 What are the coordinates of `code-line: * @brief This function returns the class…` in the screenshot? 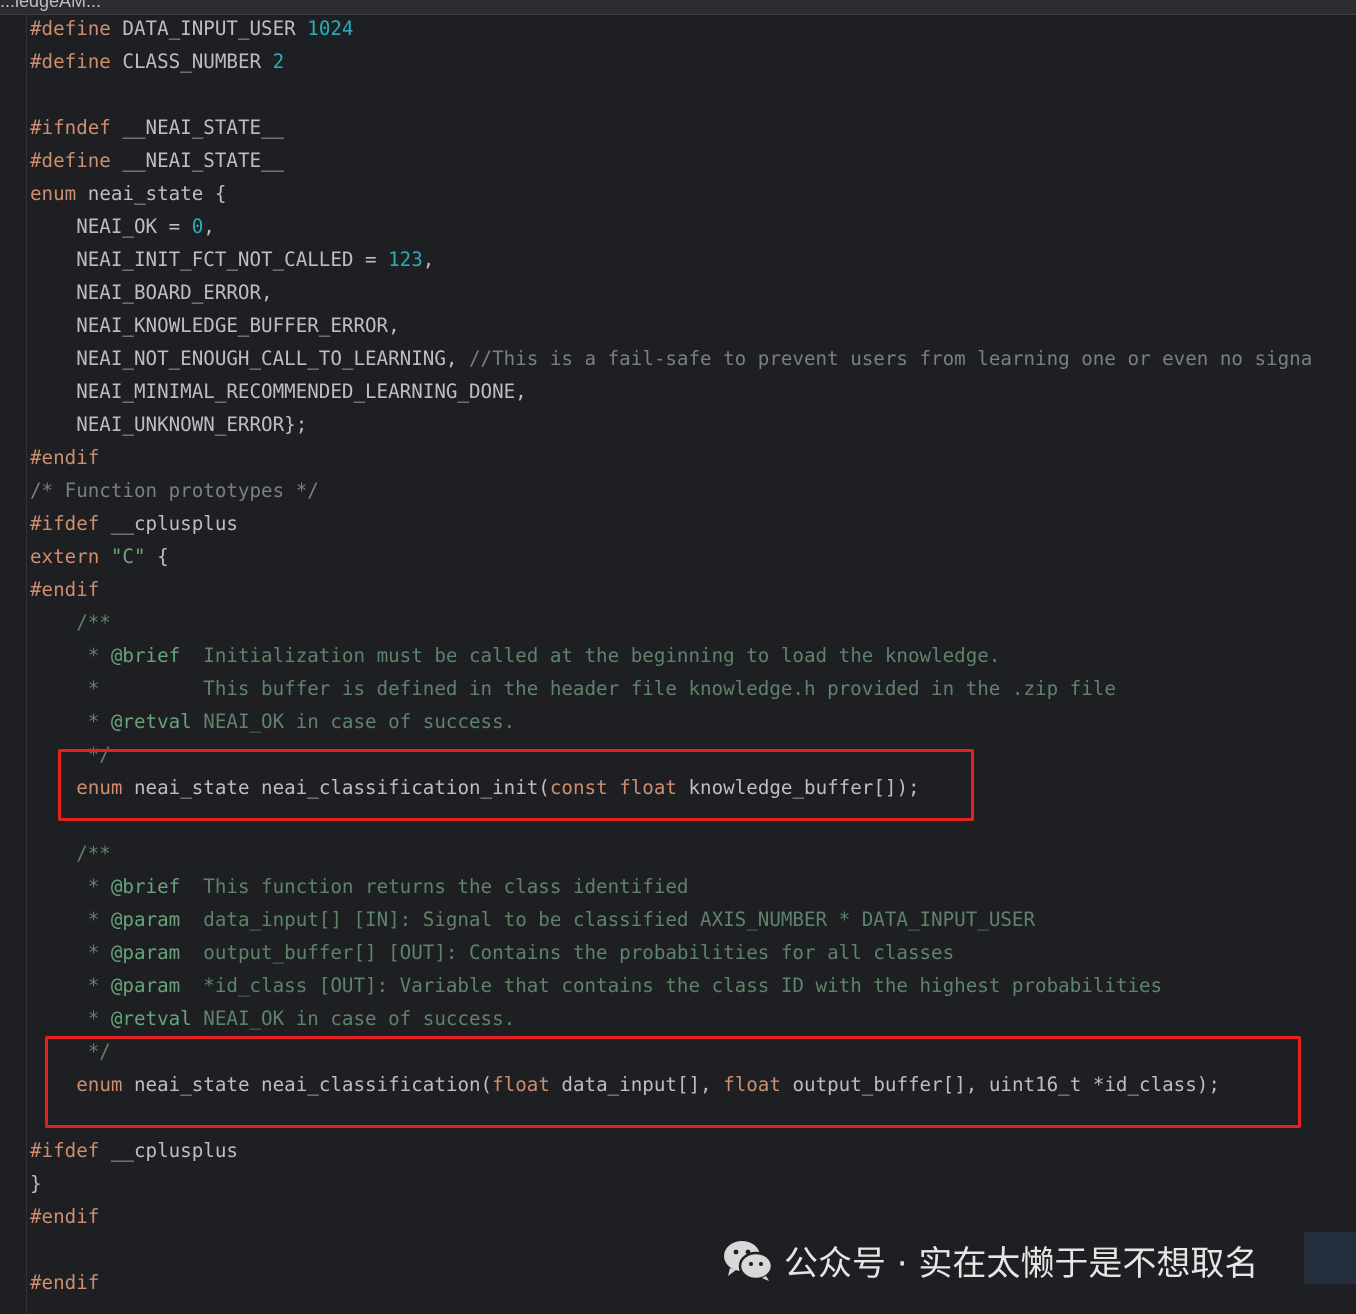 It's located at (693, 886).